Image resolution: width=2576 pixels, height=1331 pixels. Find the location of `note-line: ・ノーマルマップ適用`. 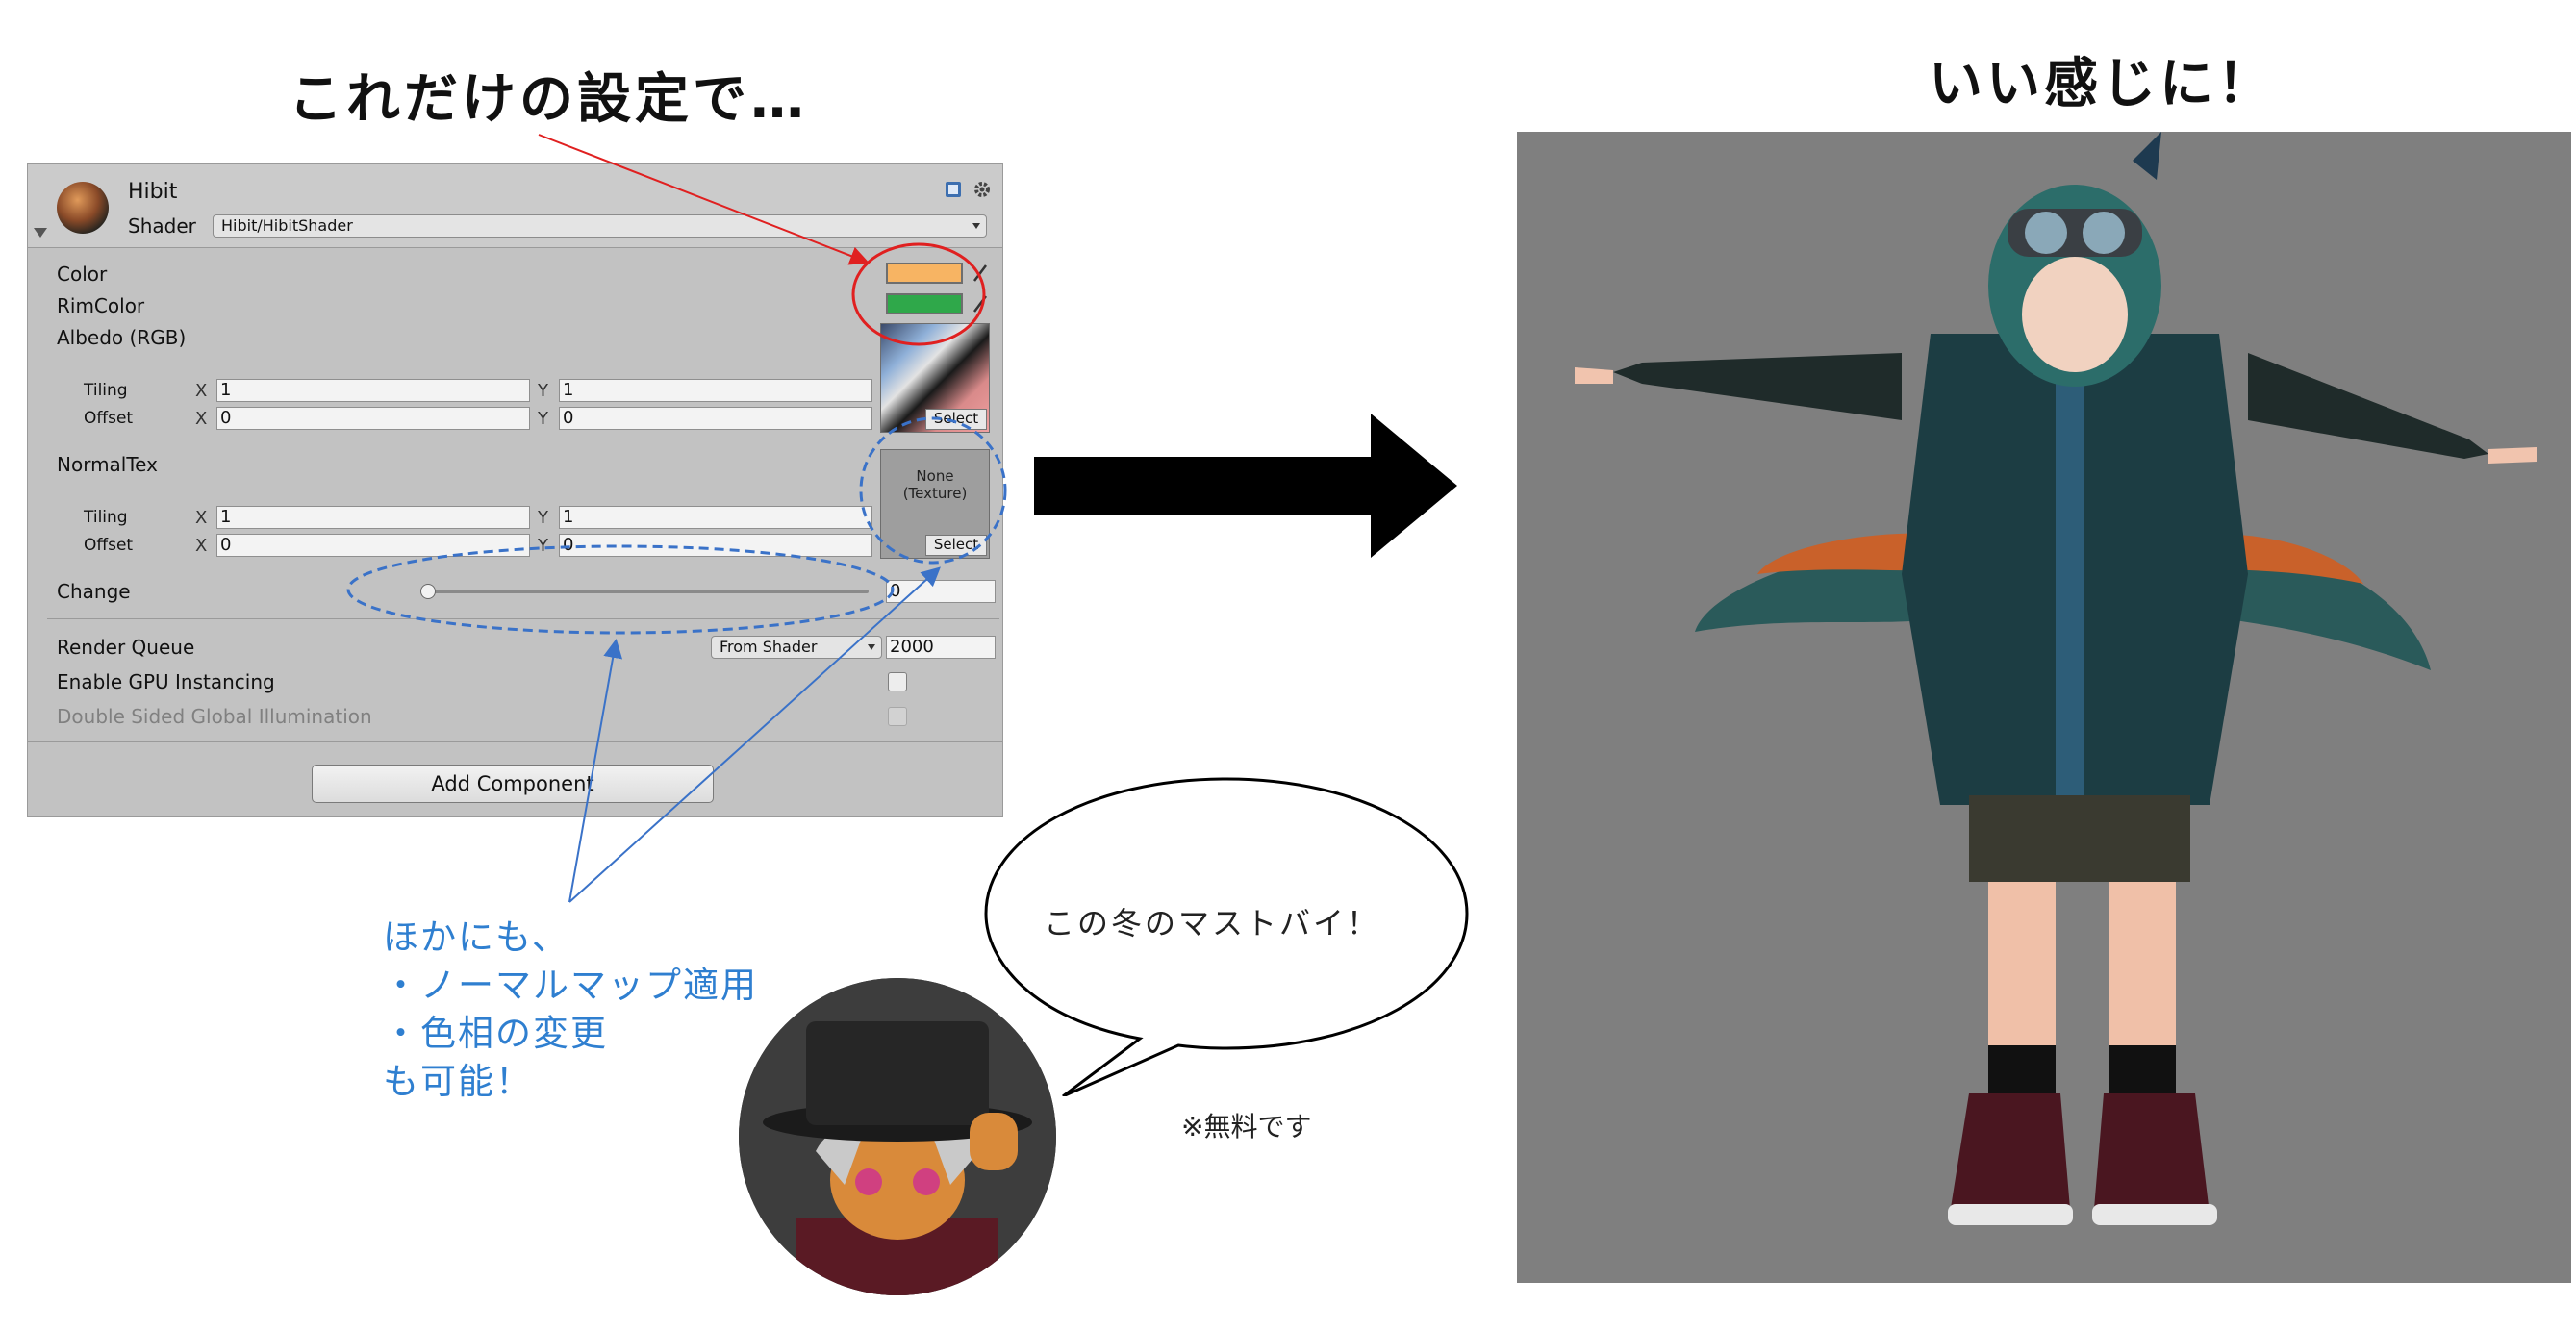

note-line: ・ノーマルマップ適用 is located at coordinates (570, 985).